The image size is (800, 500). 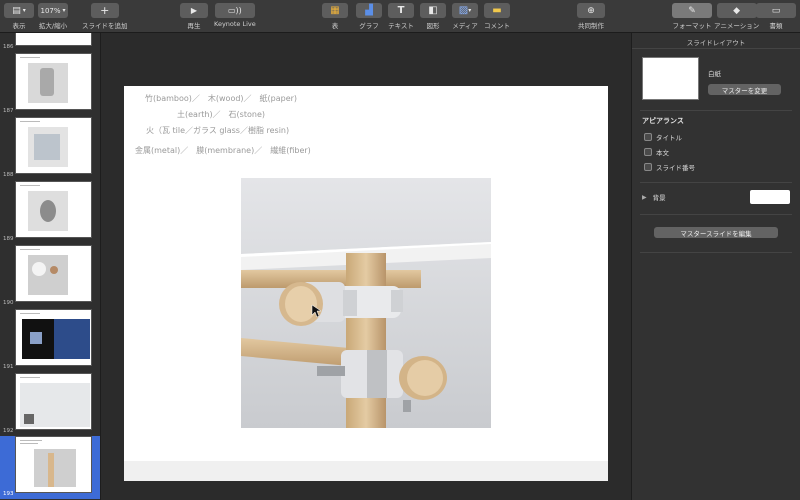 I want to click on background-color-well, so click(x=770, y=197).